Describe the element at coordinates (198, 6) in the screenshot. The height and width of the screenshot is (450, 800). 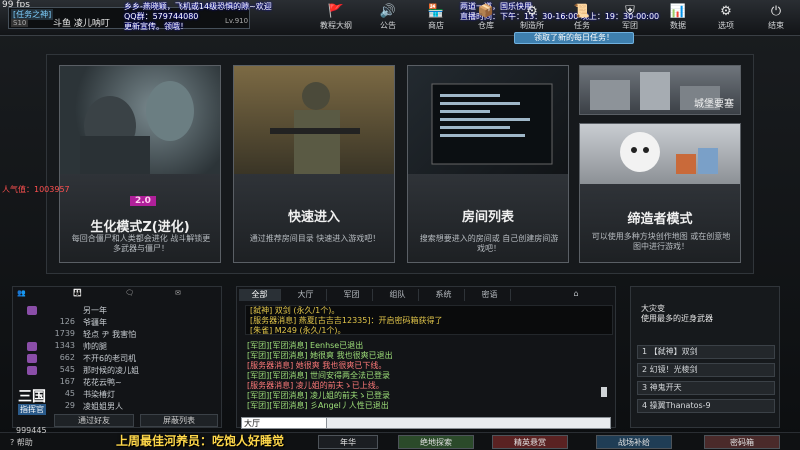
I see `overlay-line: 乡乡-燕晓颖，飞机或14级恐惧的隙~欢迎` at that location.